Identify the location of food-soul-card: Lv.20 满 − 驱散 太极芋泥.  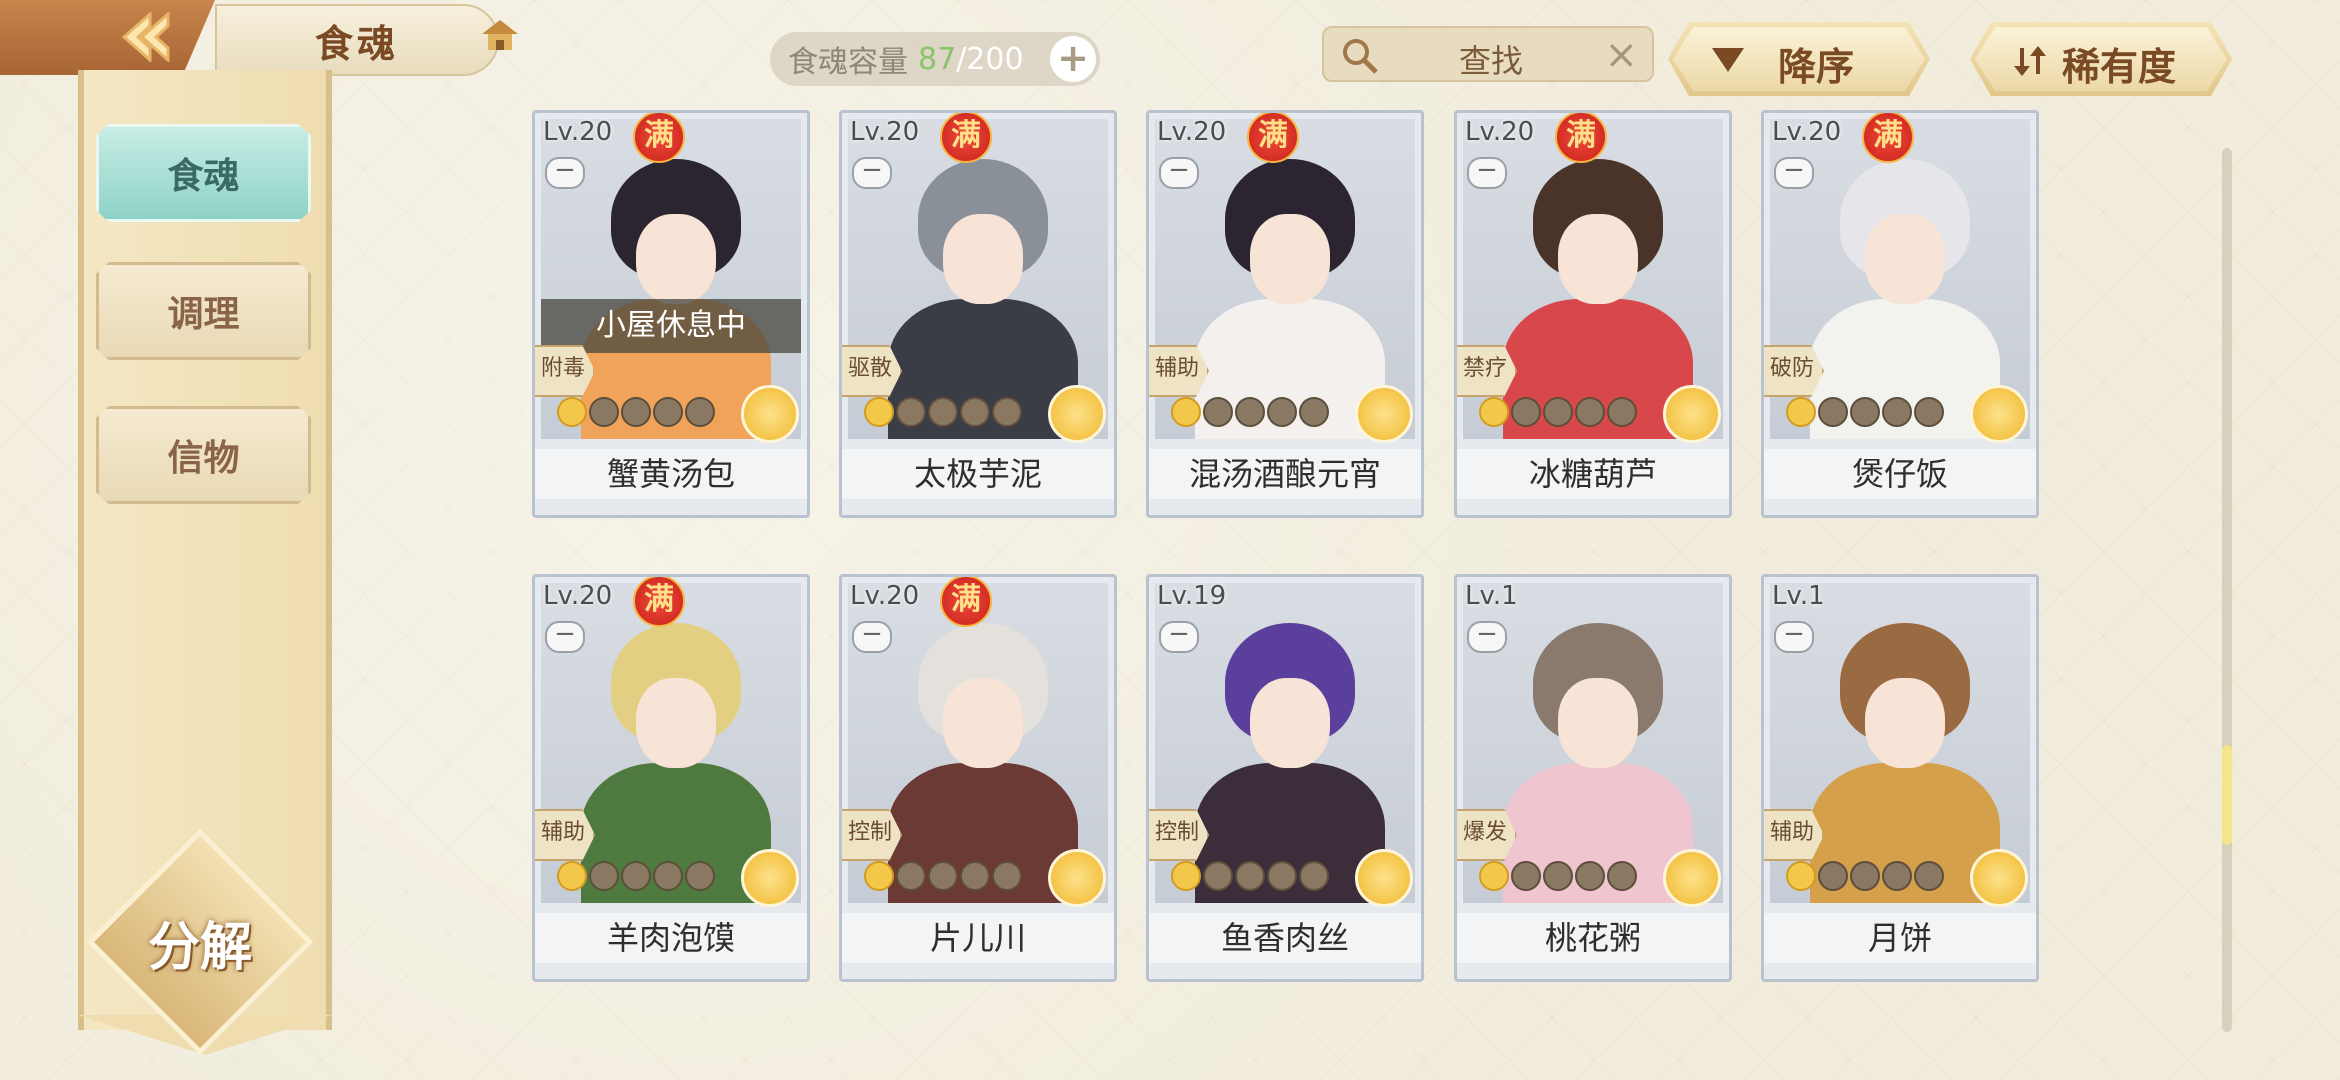
(978, 314).